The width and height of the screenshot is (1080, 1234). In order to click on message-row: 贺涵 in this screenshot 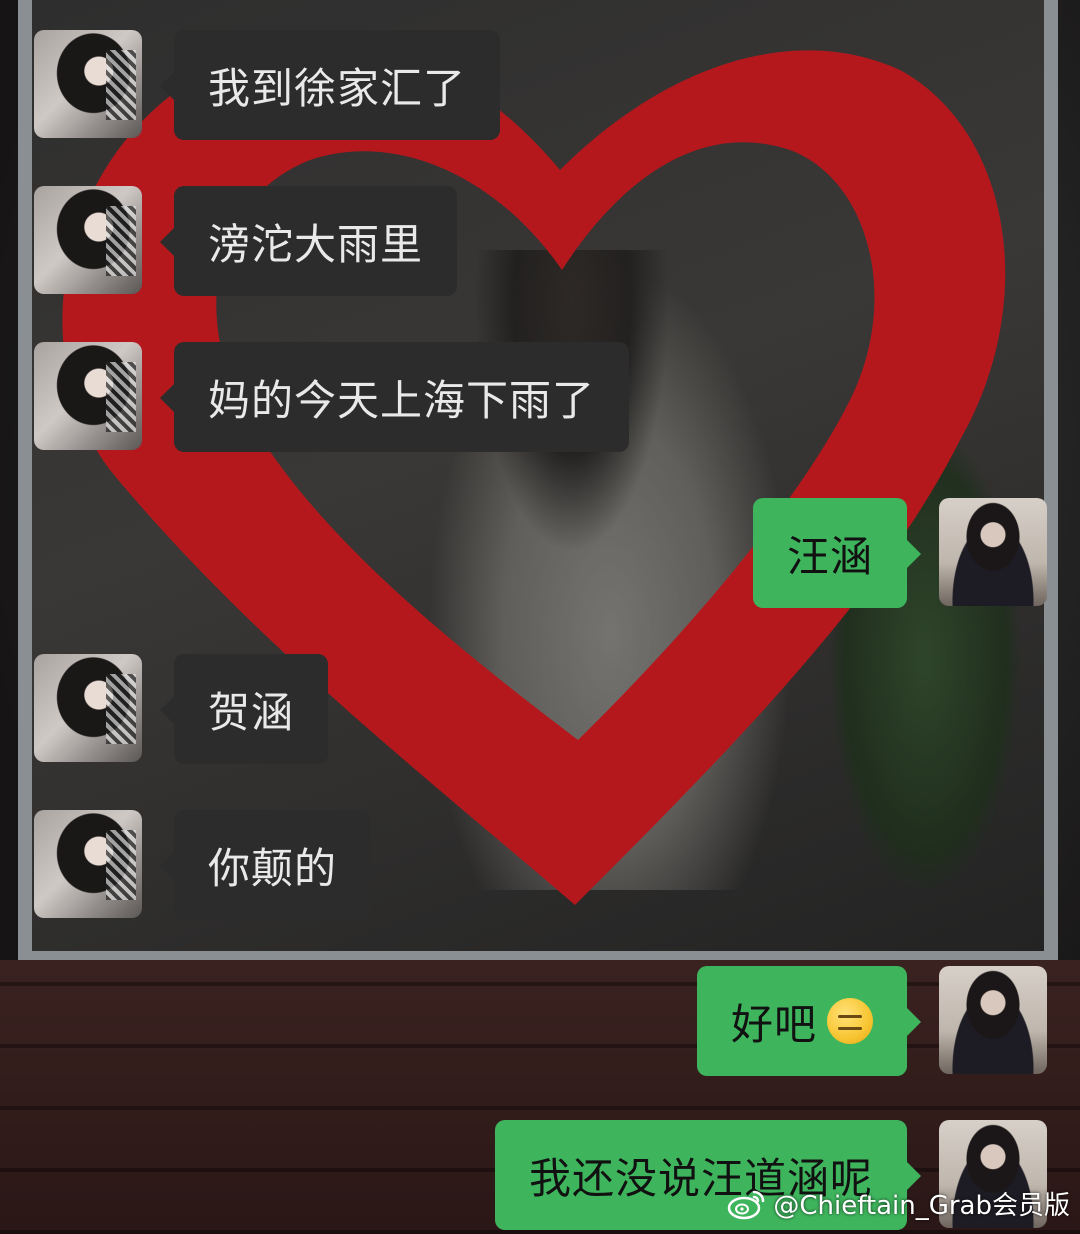, I will do `click(181, 709)`.